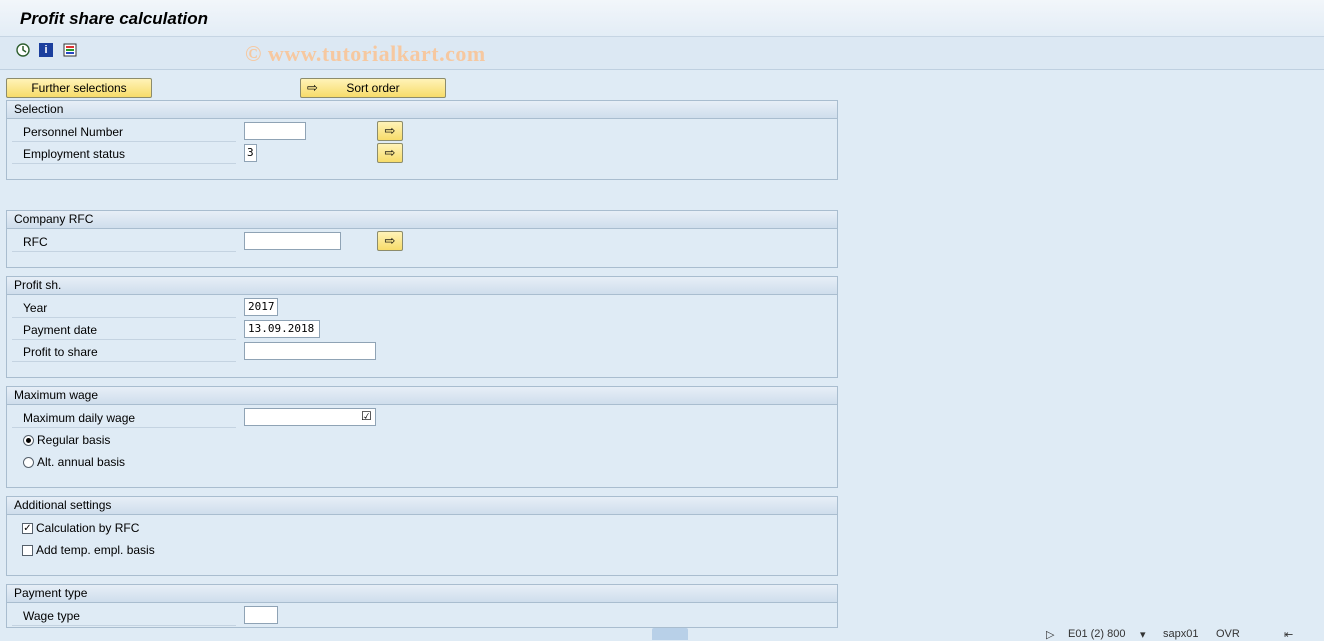 The image size is (1324, 641). Describe the element at coordinates (27, 550) in the screenshot. I see `add-temp-empl-basis-checkbox` at that location.